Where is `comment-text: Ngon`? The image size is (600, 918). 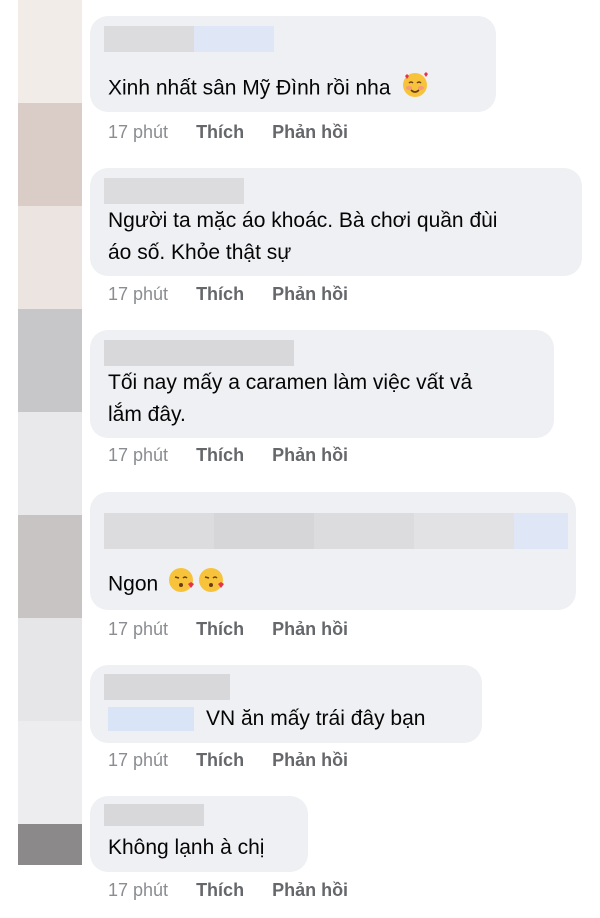 comment-text: Ngon is located at coordinates (167, 585).